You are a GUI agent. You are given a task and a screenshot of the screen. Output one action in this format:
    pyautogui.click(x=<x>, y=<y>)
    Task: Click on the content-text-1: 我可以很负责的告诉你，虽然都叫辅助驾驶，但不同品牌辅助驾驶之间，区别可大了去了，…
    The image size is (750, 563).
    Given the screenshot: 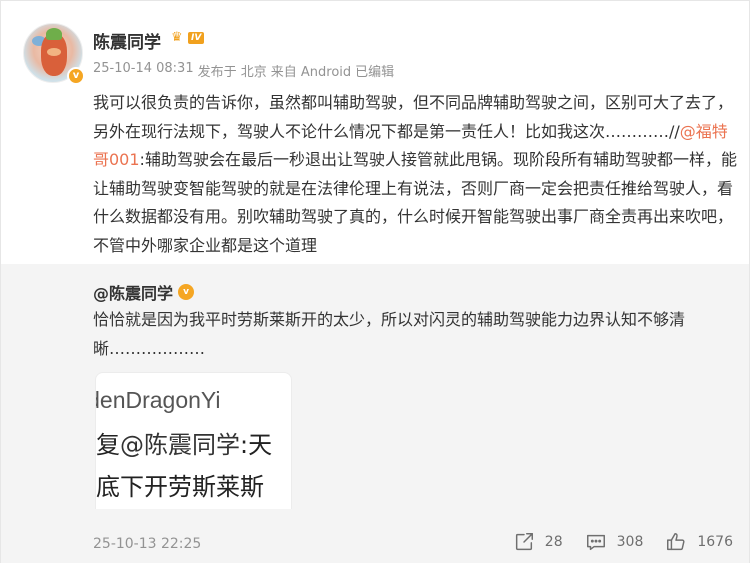 What is the action you would take?
    pyautogui.click(x=413, y=117)
    